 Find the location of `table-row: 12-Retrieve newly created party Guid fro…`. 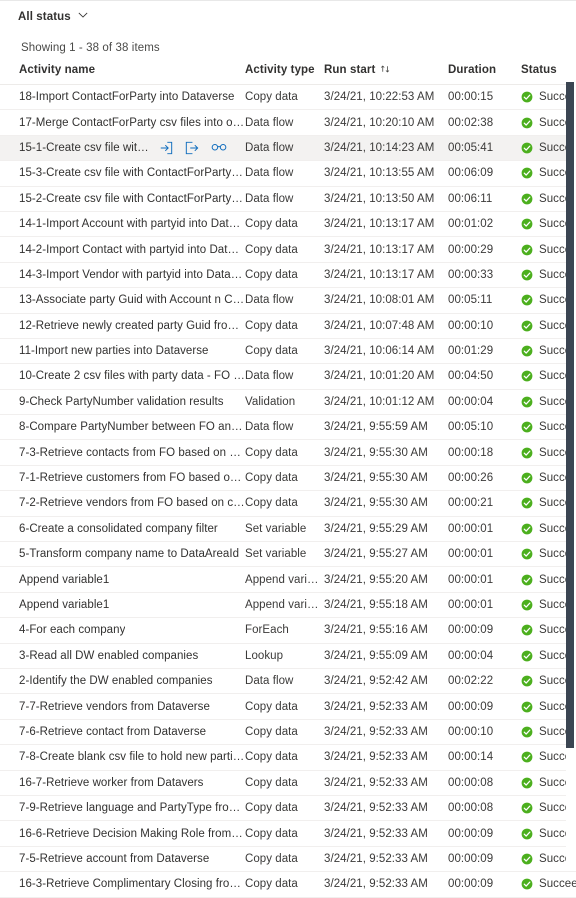

table-row: 12-Retrieve newly created party Guid fro… is located at coordinates (288, 326).